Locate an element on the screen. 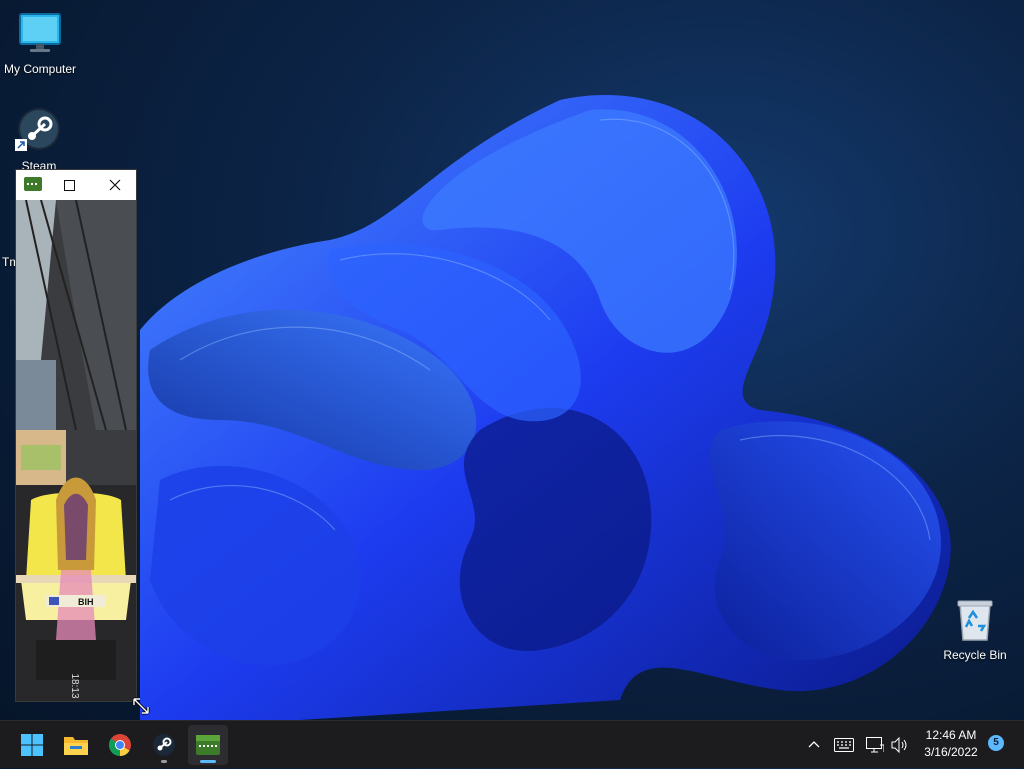 This screenshot has height=769, width=1024. taskbar-steam is located at coordinates (164, 745).